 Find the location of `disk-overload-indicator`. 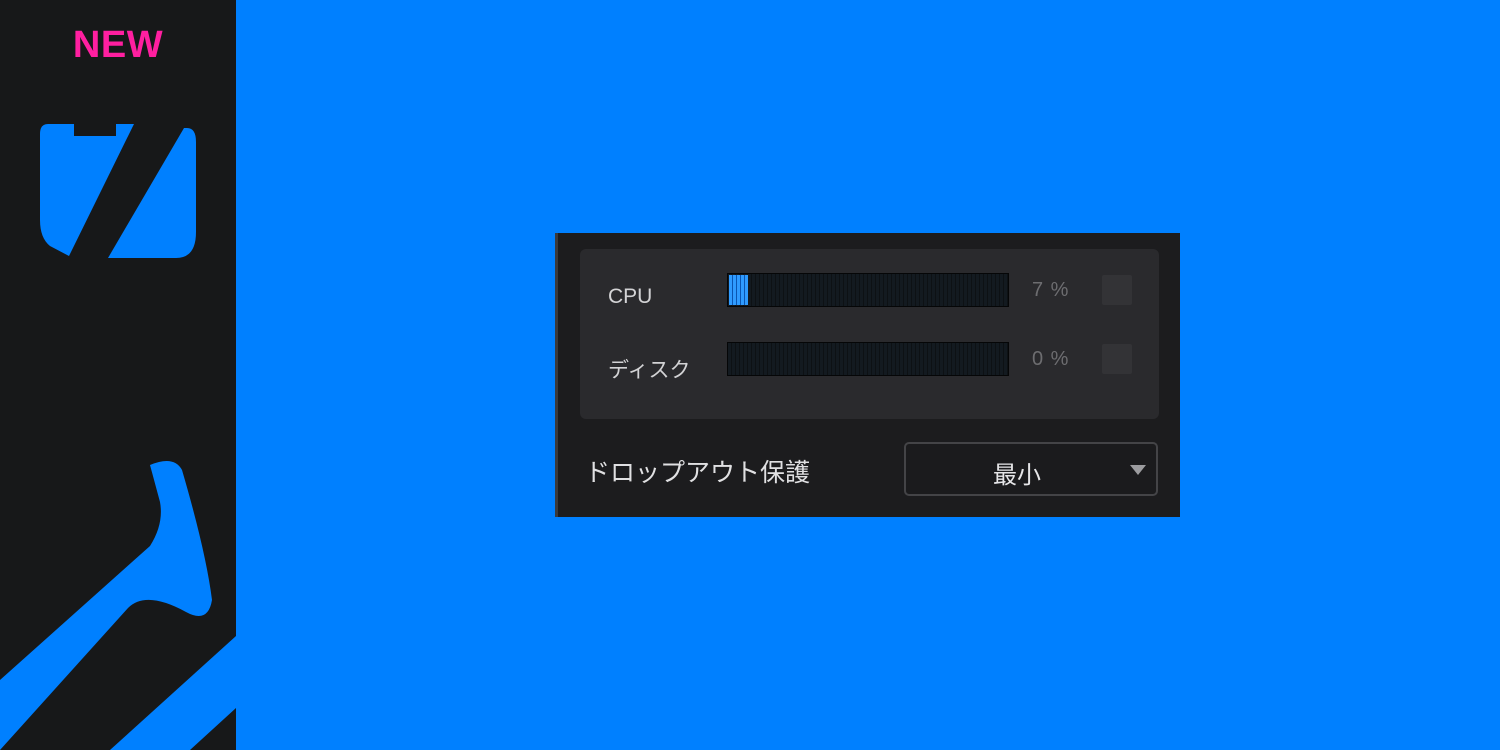

disk-overload-indicator is located at coordinates (1117, 359).